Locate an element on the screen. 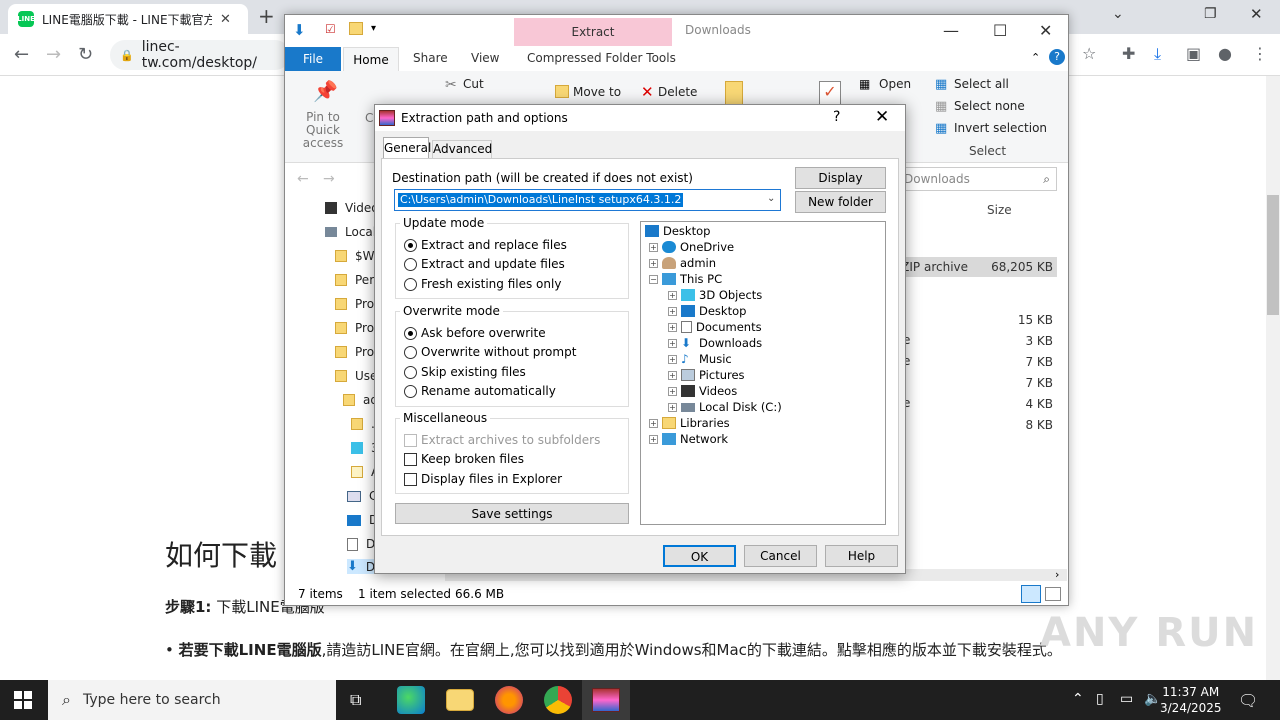  radio-ask-before-overwrite: Ask before overwrite is located at coordinates (475, 333).